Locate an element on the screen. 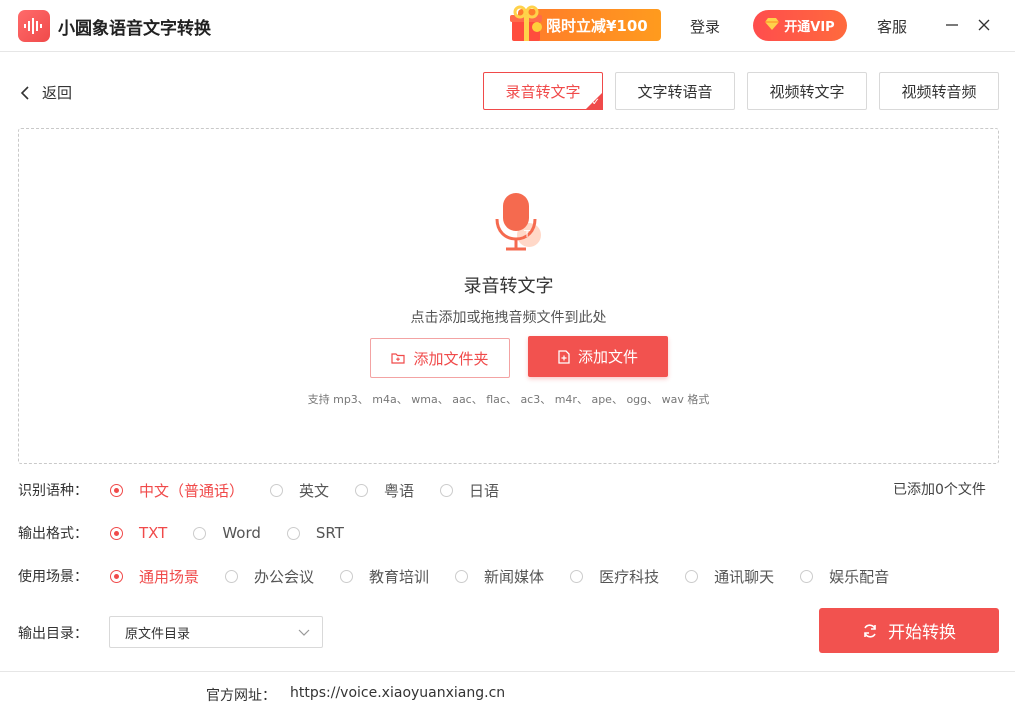 This screenshot has width=1015, height=709. scene-label: 使用场景： is located at coordinates (53, 577).